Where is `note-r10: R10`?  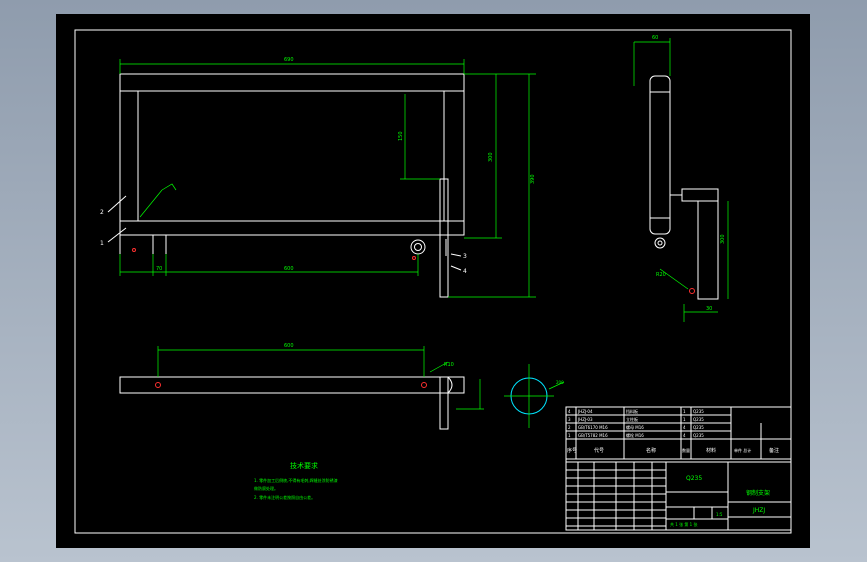 note-r10: R10 is located at coordinates (449, 365).